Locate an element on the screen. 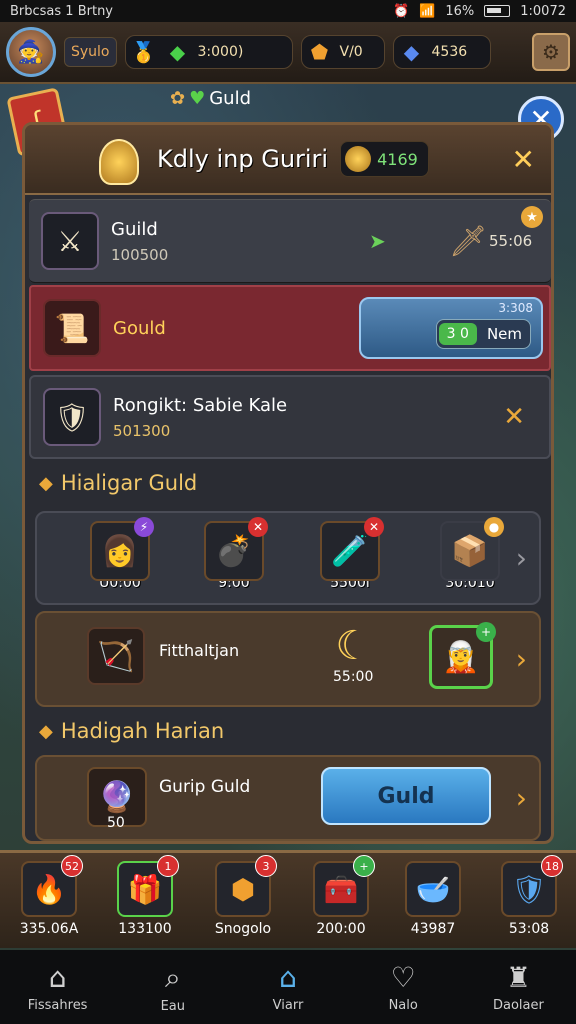 This screenshot has width=576, height=1024. section-title: ◆ Hialigar Guld is located at coordinates (118, 483).